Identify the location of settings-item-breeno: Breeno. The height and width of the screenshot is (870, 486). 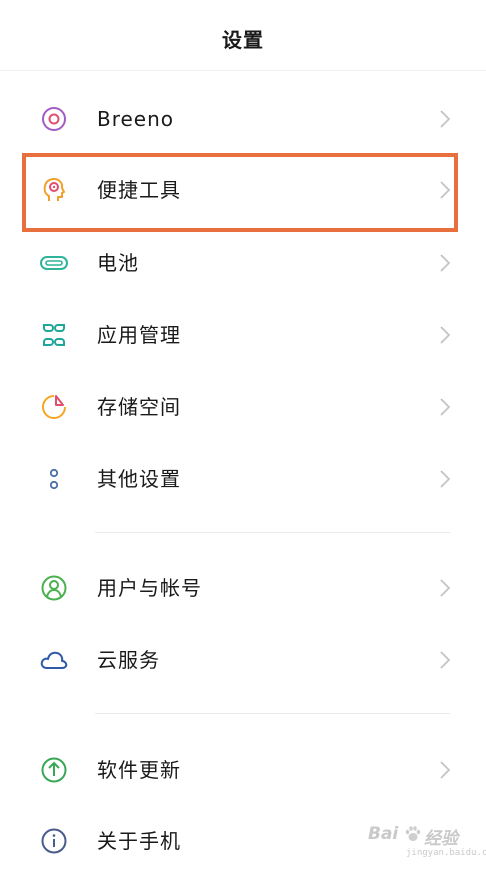
(243, 118).